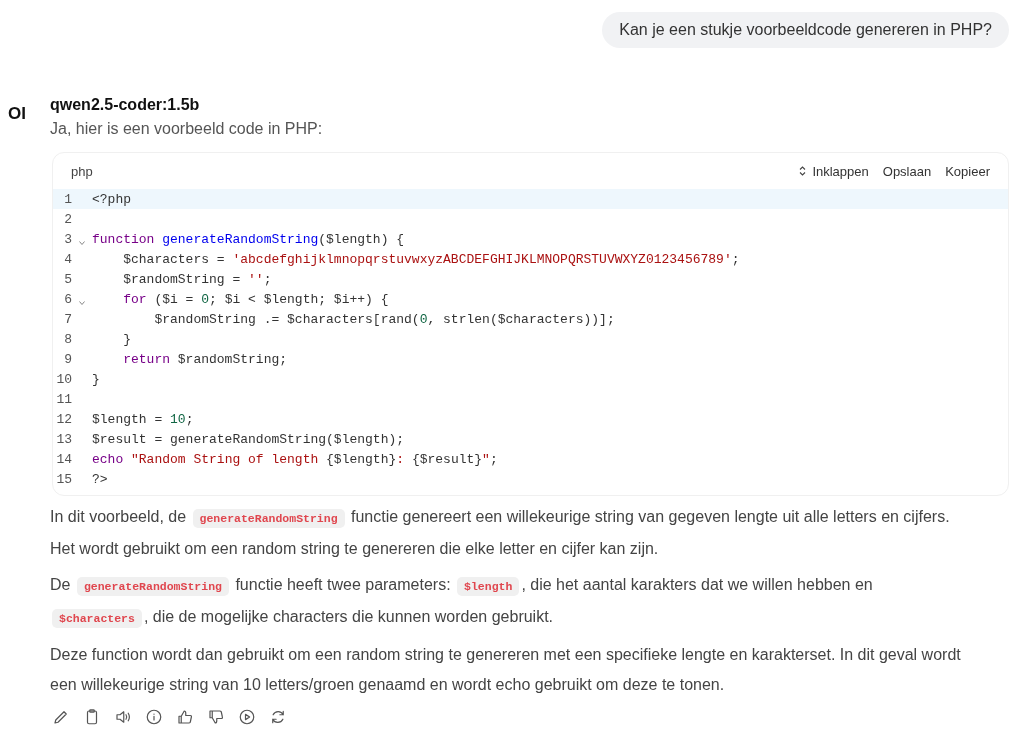 The height and width of the screenshot is (746, 1023). I want to click on code-text: return $randomString;, so click(205, 359).